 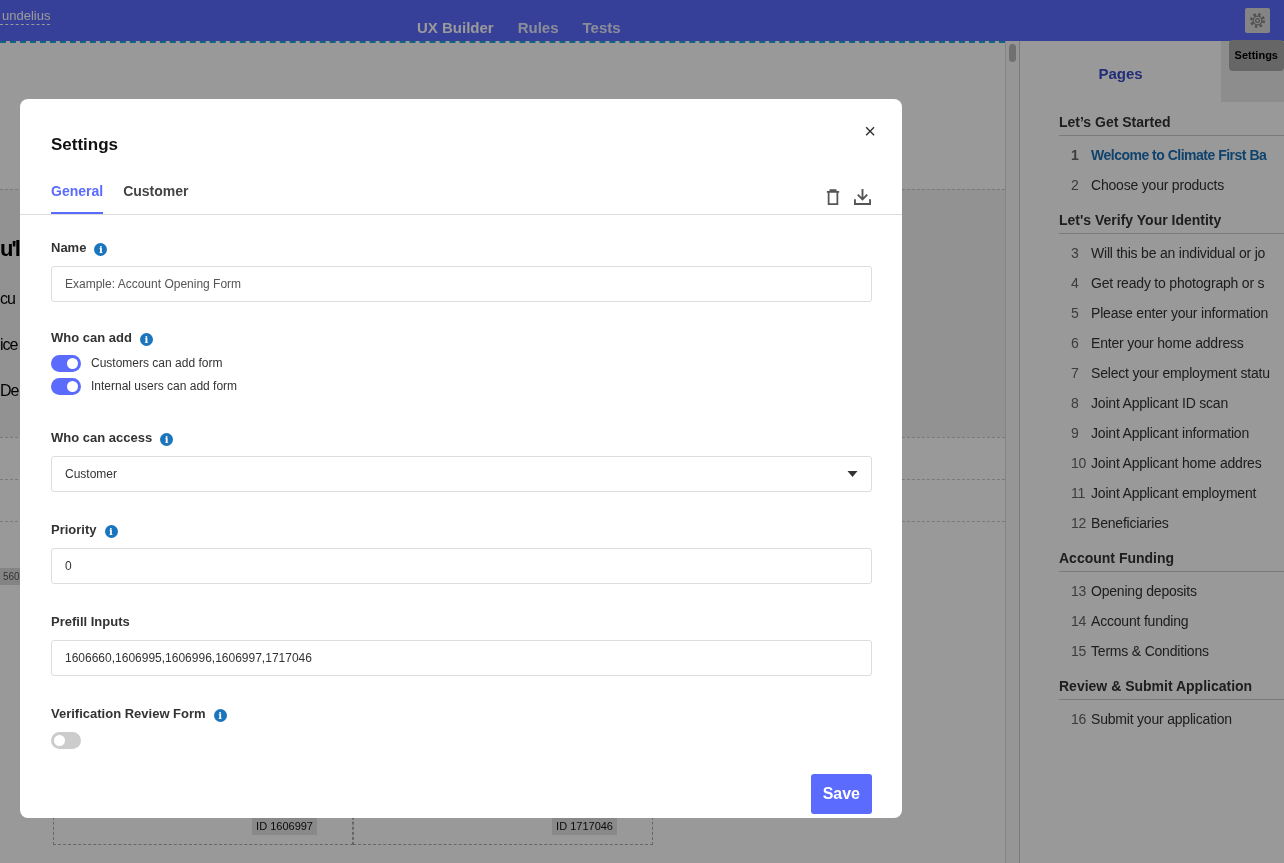 What do you see at coordinates (852, 474) in the screenshot?
I see `caret-icon` at bounding box center [852, 474].